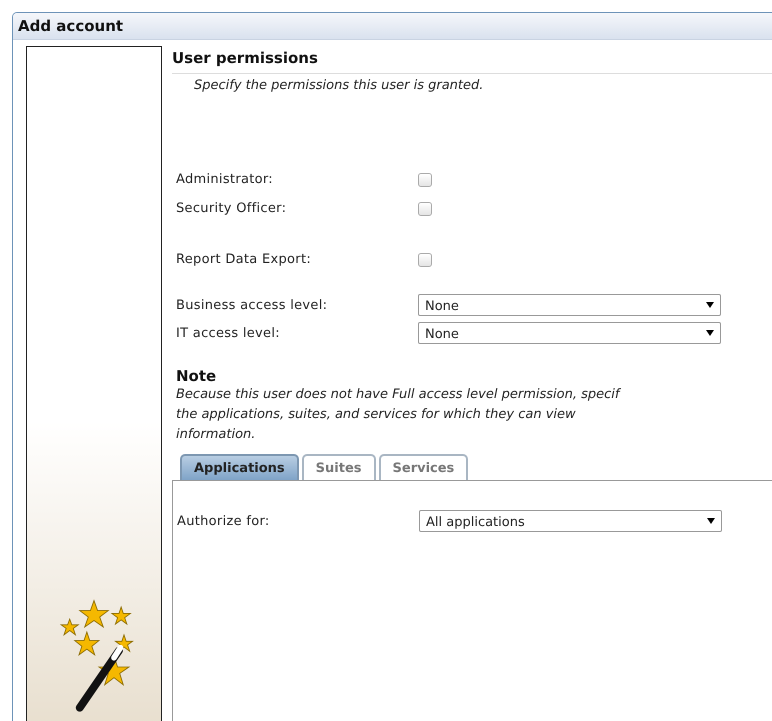 This screenshot has width=772, height=721. Describe the element at coordinates (570, 521) in the screenshot. I see `dropdown: All applications` at that location.